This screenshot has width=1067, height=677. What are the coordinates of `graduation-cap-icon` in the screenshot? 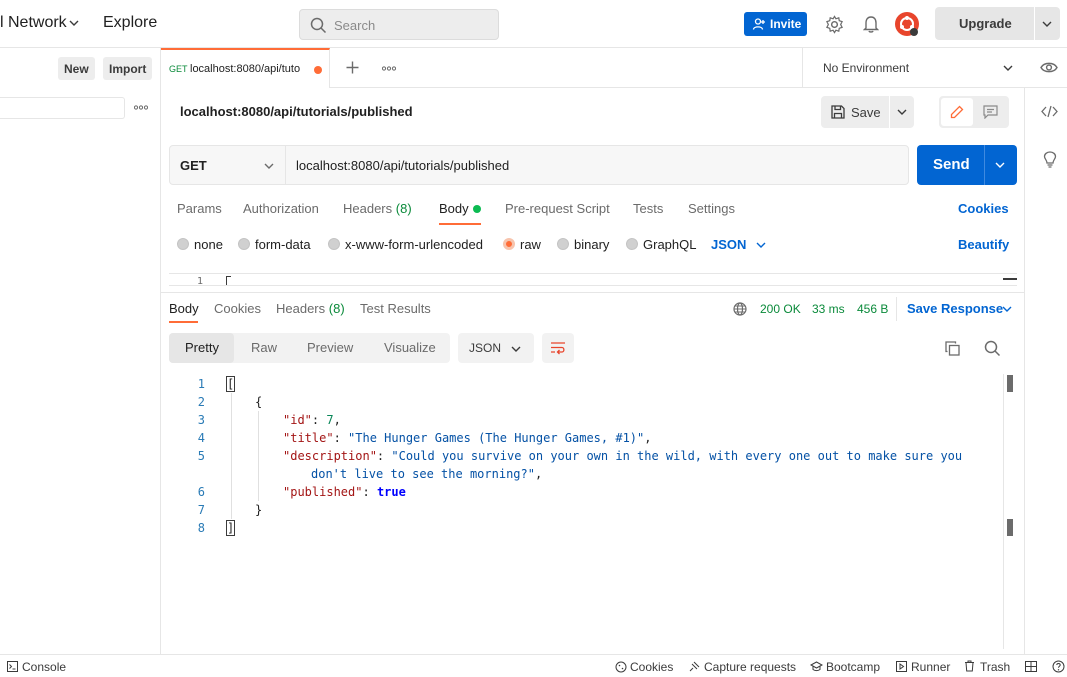 It's located at (816, 666).